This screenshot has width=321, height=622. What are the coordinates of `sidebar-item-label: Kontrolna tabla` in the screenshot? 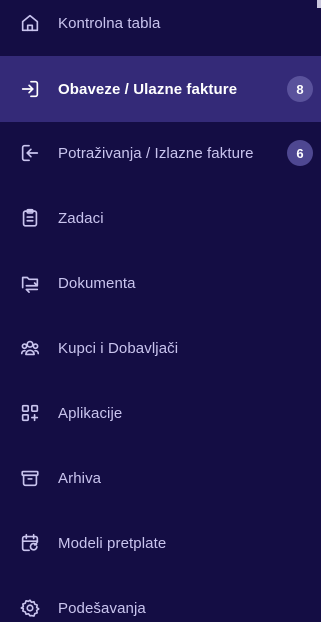 It's located at (109, 23).